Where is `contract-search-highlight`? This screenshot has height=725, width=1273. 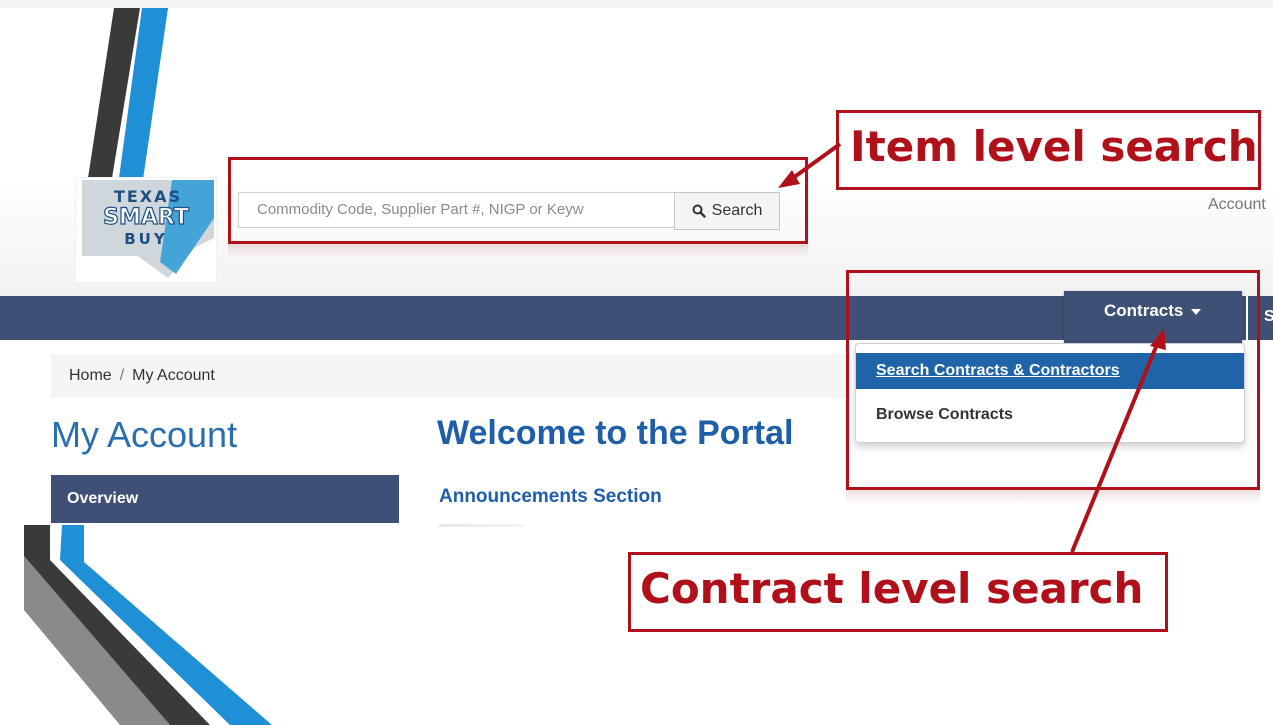 contract-search-highlight is located at coordinates (1053, 380).